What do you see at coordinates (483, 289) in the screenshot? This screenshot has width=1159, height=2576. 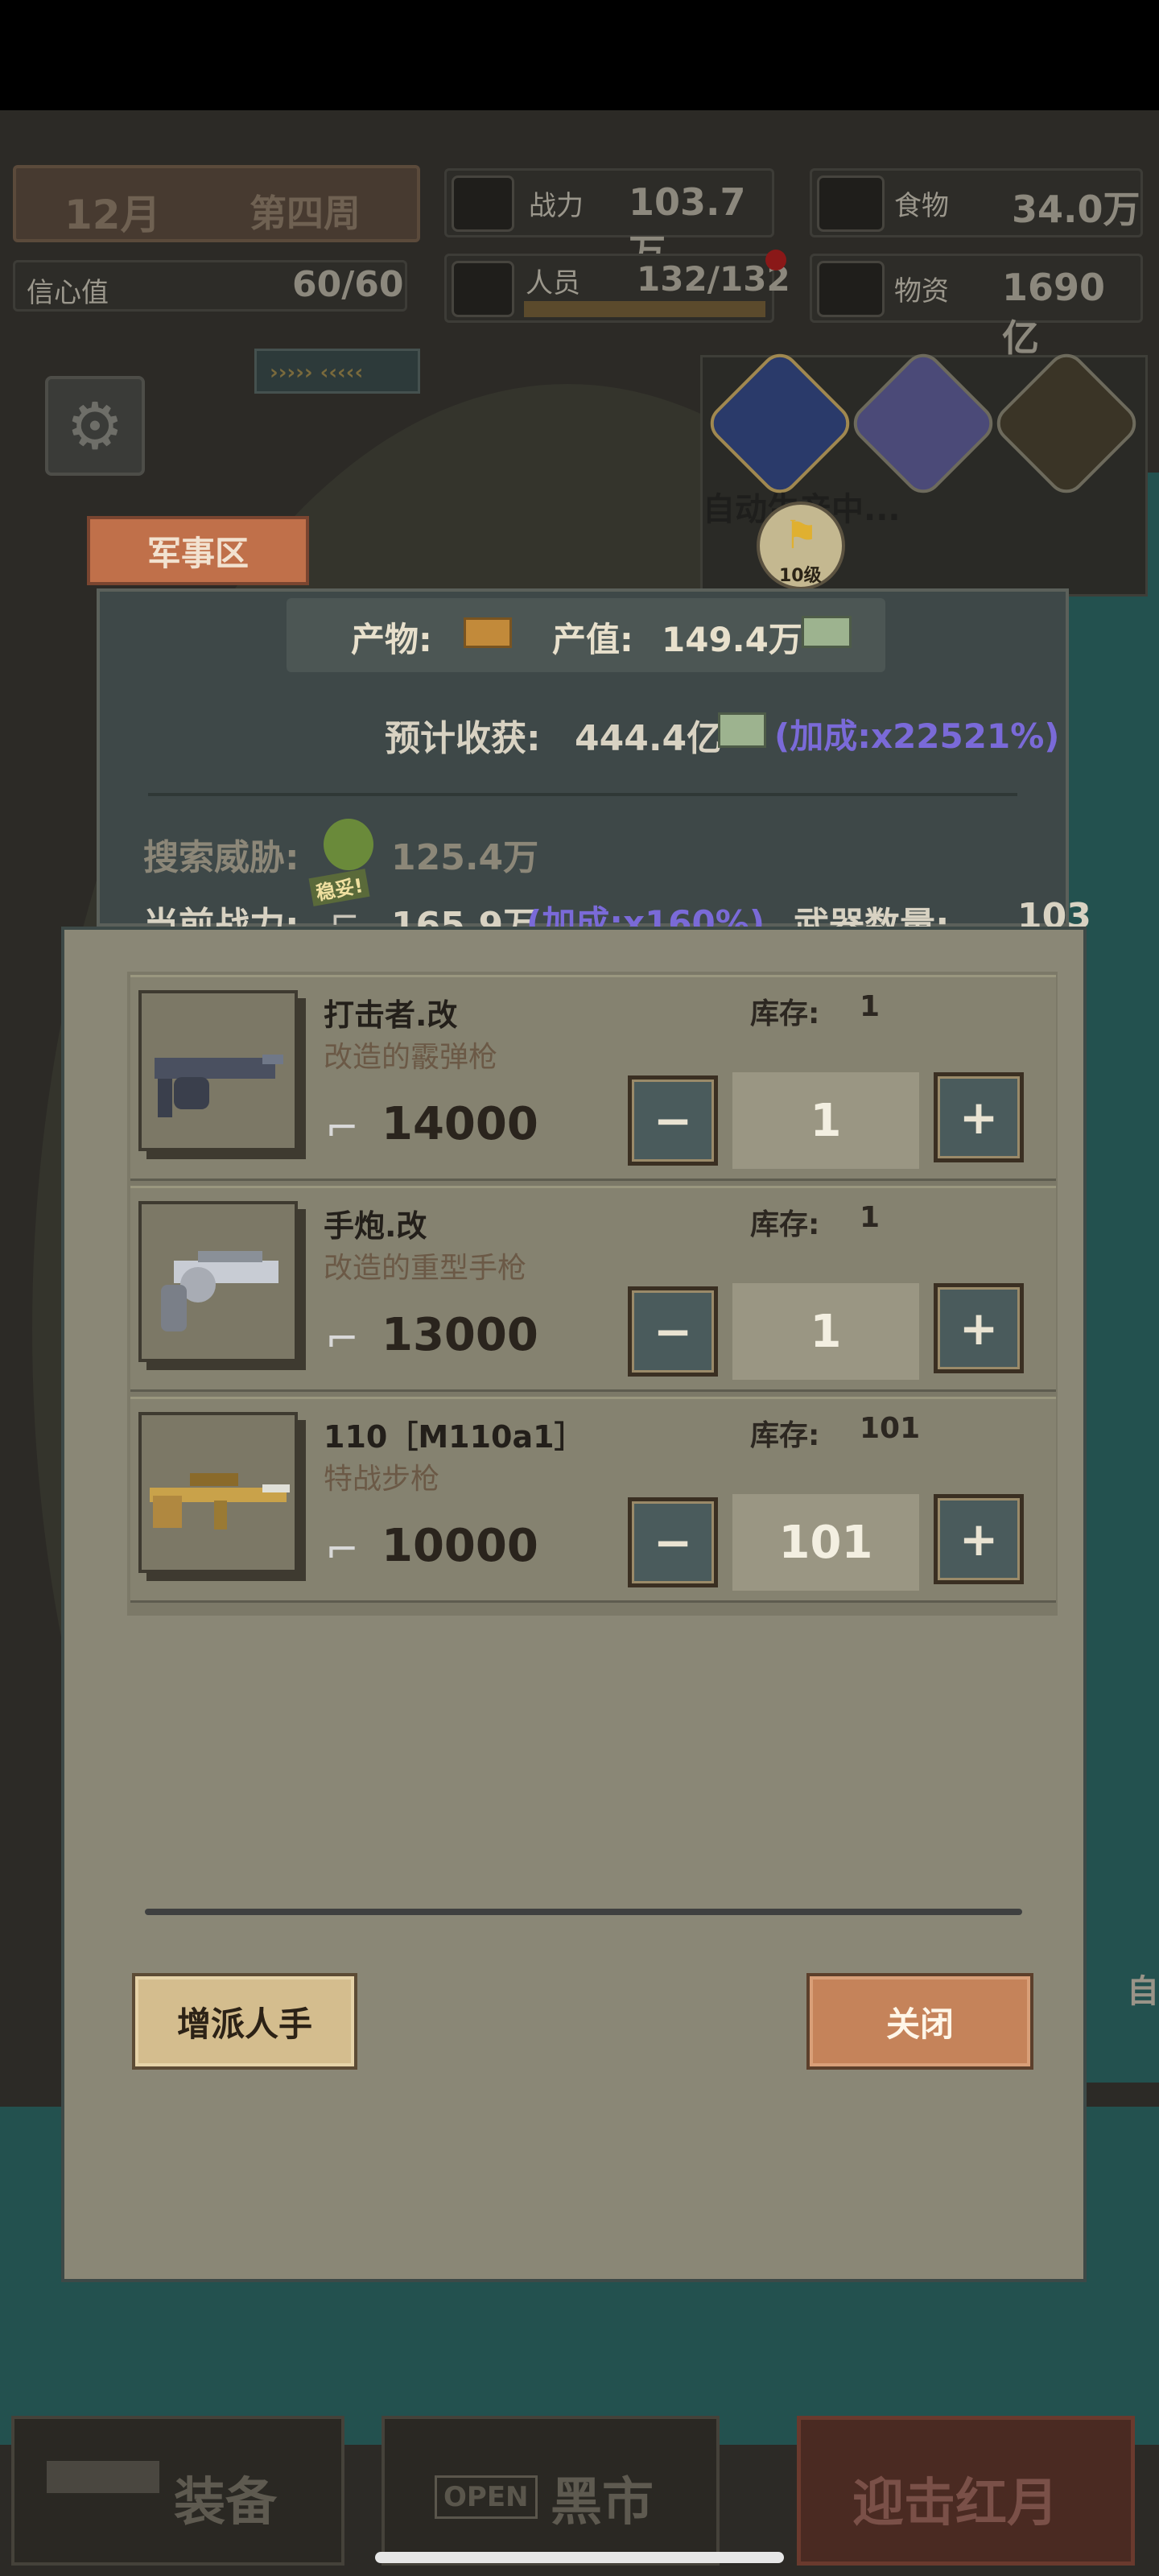 I see `person-icon` at bounding box center [483, 289].